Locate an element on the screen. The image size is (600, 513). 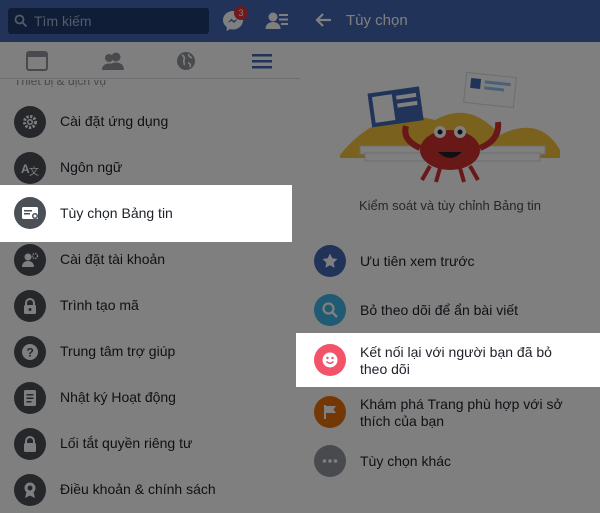
menu-item-label: Cài đặt tài khoản is located at coordinates (113, 259).